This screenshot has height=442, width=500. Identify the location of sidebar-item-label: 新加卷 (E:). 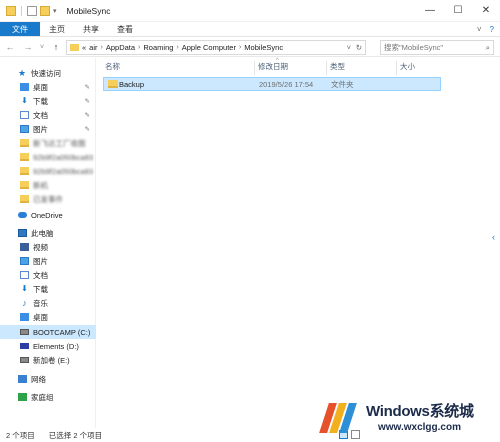
(51, 360).